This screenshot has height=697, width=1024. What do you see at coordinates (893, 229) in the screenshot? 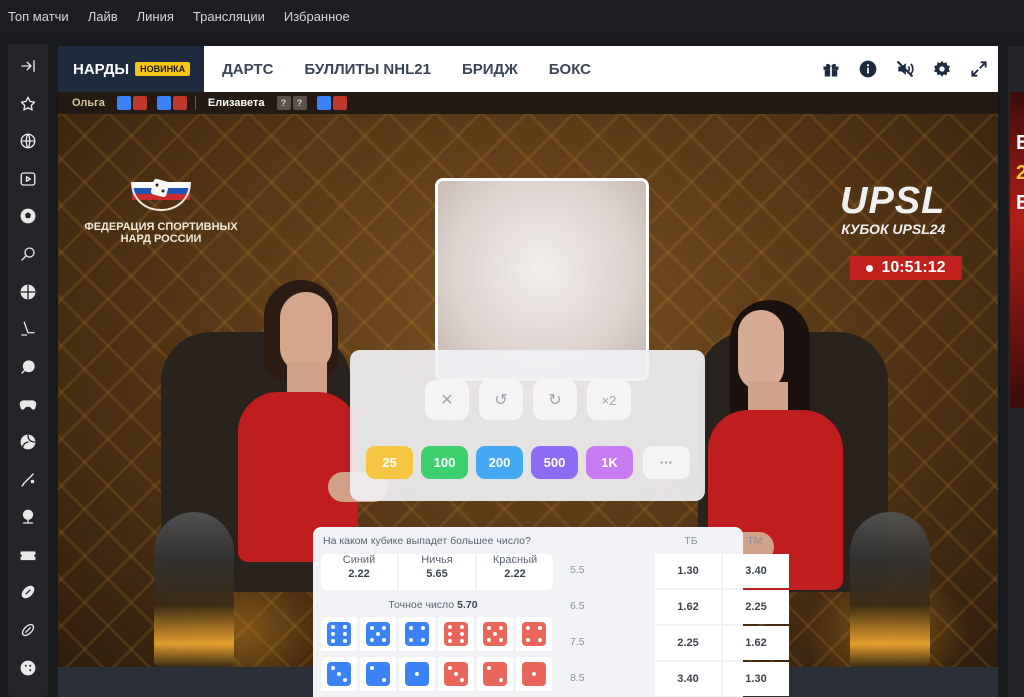
I see `upsl-cup: КУБОК UPSL24` at bounding box center [893, 229].